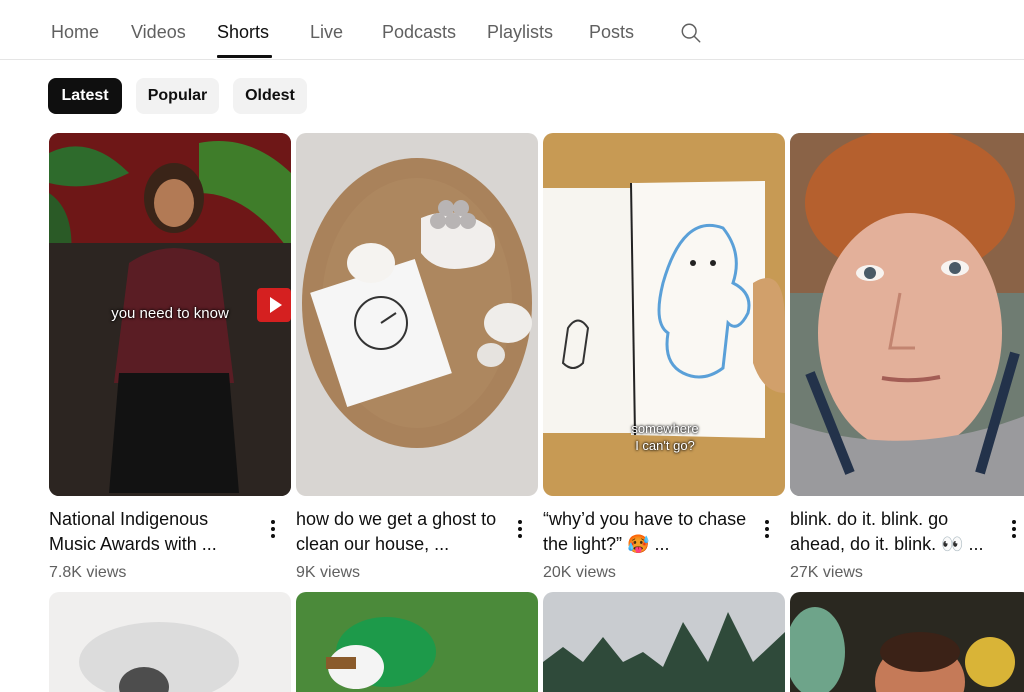  Describe the element at coordinates (665, 437) in the screenshot. I see `short-overlay-caption: somewhere I can't go?` at that location.